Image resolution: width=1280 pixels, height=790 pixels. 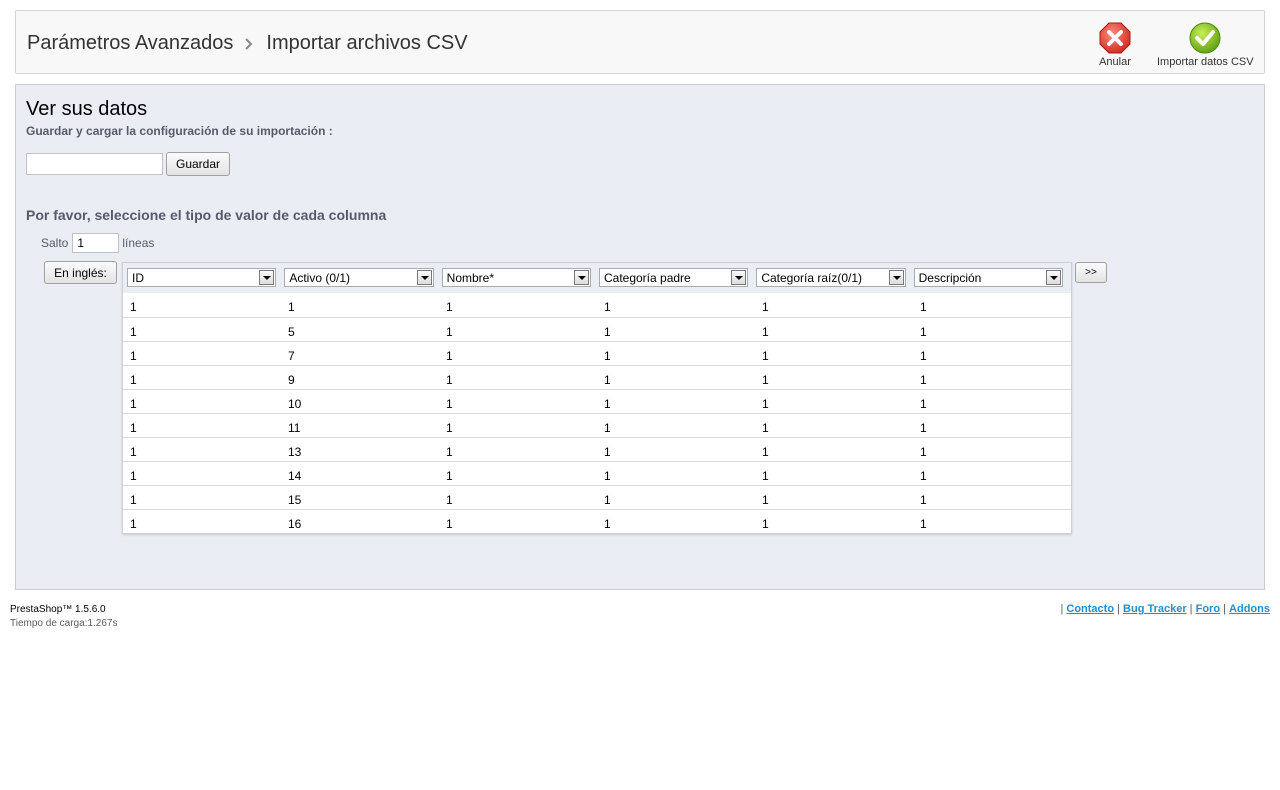 I want to click on column-type-select: Descripción, so click(x=988, y=277).